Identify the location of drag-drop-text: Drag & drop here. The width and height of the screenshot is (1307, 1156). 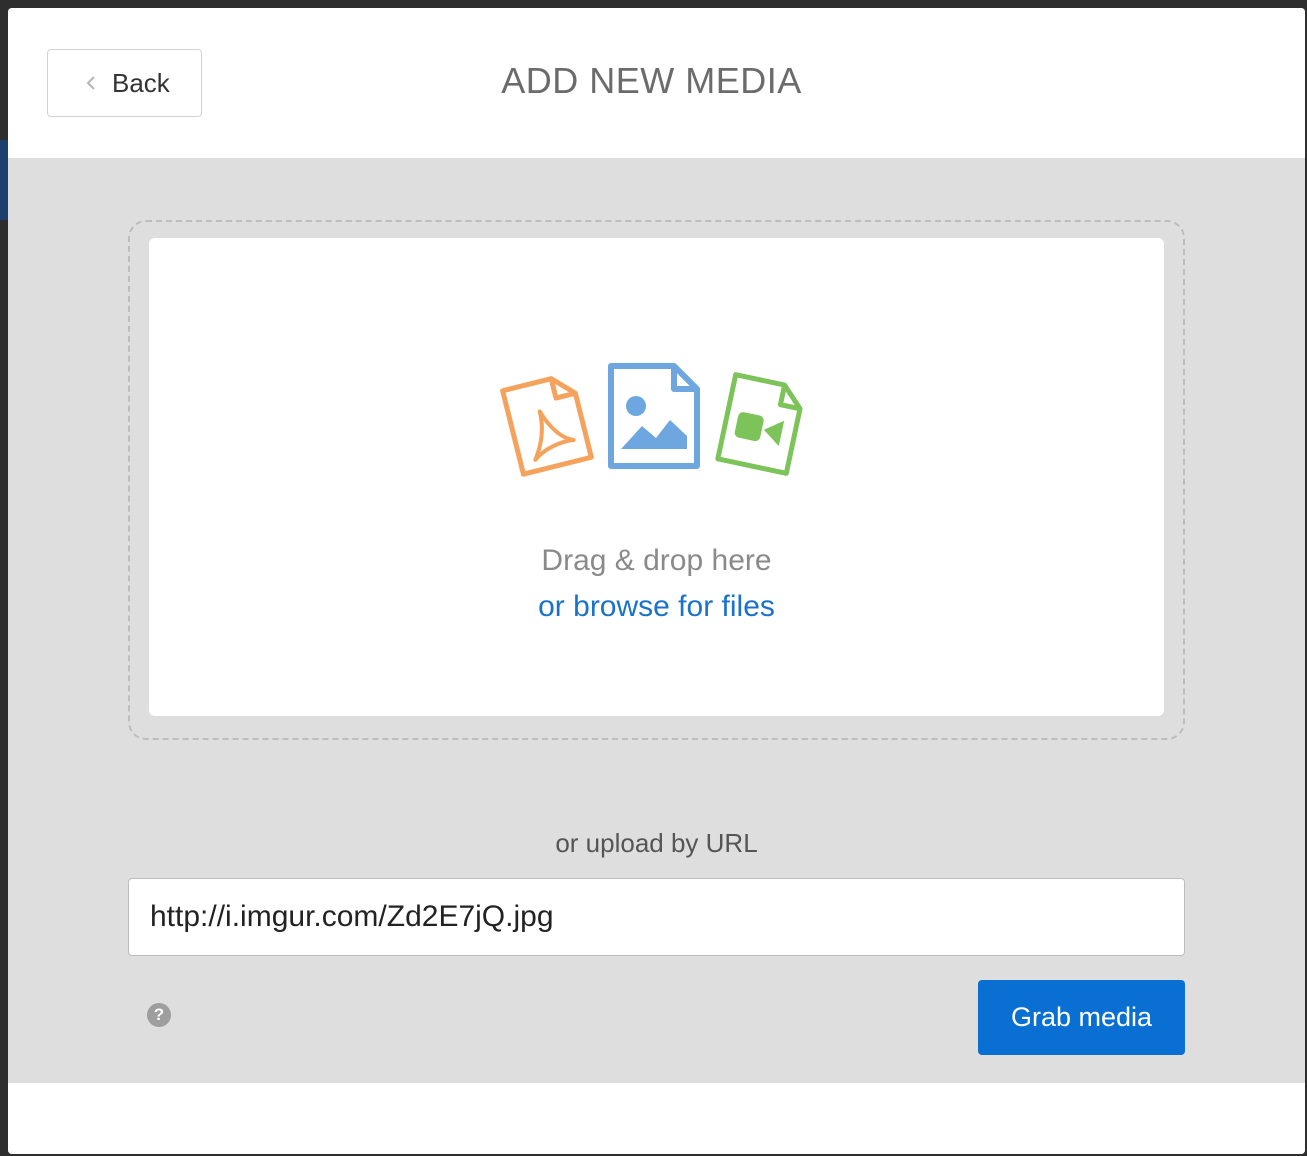
(656, 560).